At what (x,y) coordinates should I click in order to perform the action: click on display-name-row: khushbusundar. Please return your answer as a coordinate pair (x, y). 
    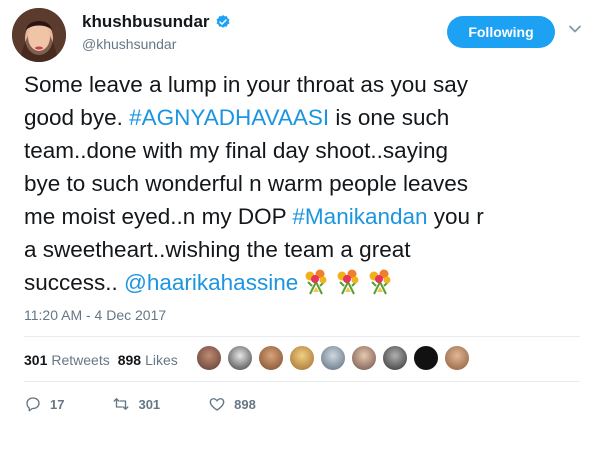
    Looking at the image, I should click on (156, 22).